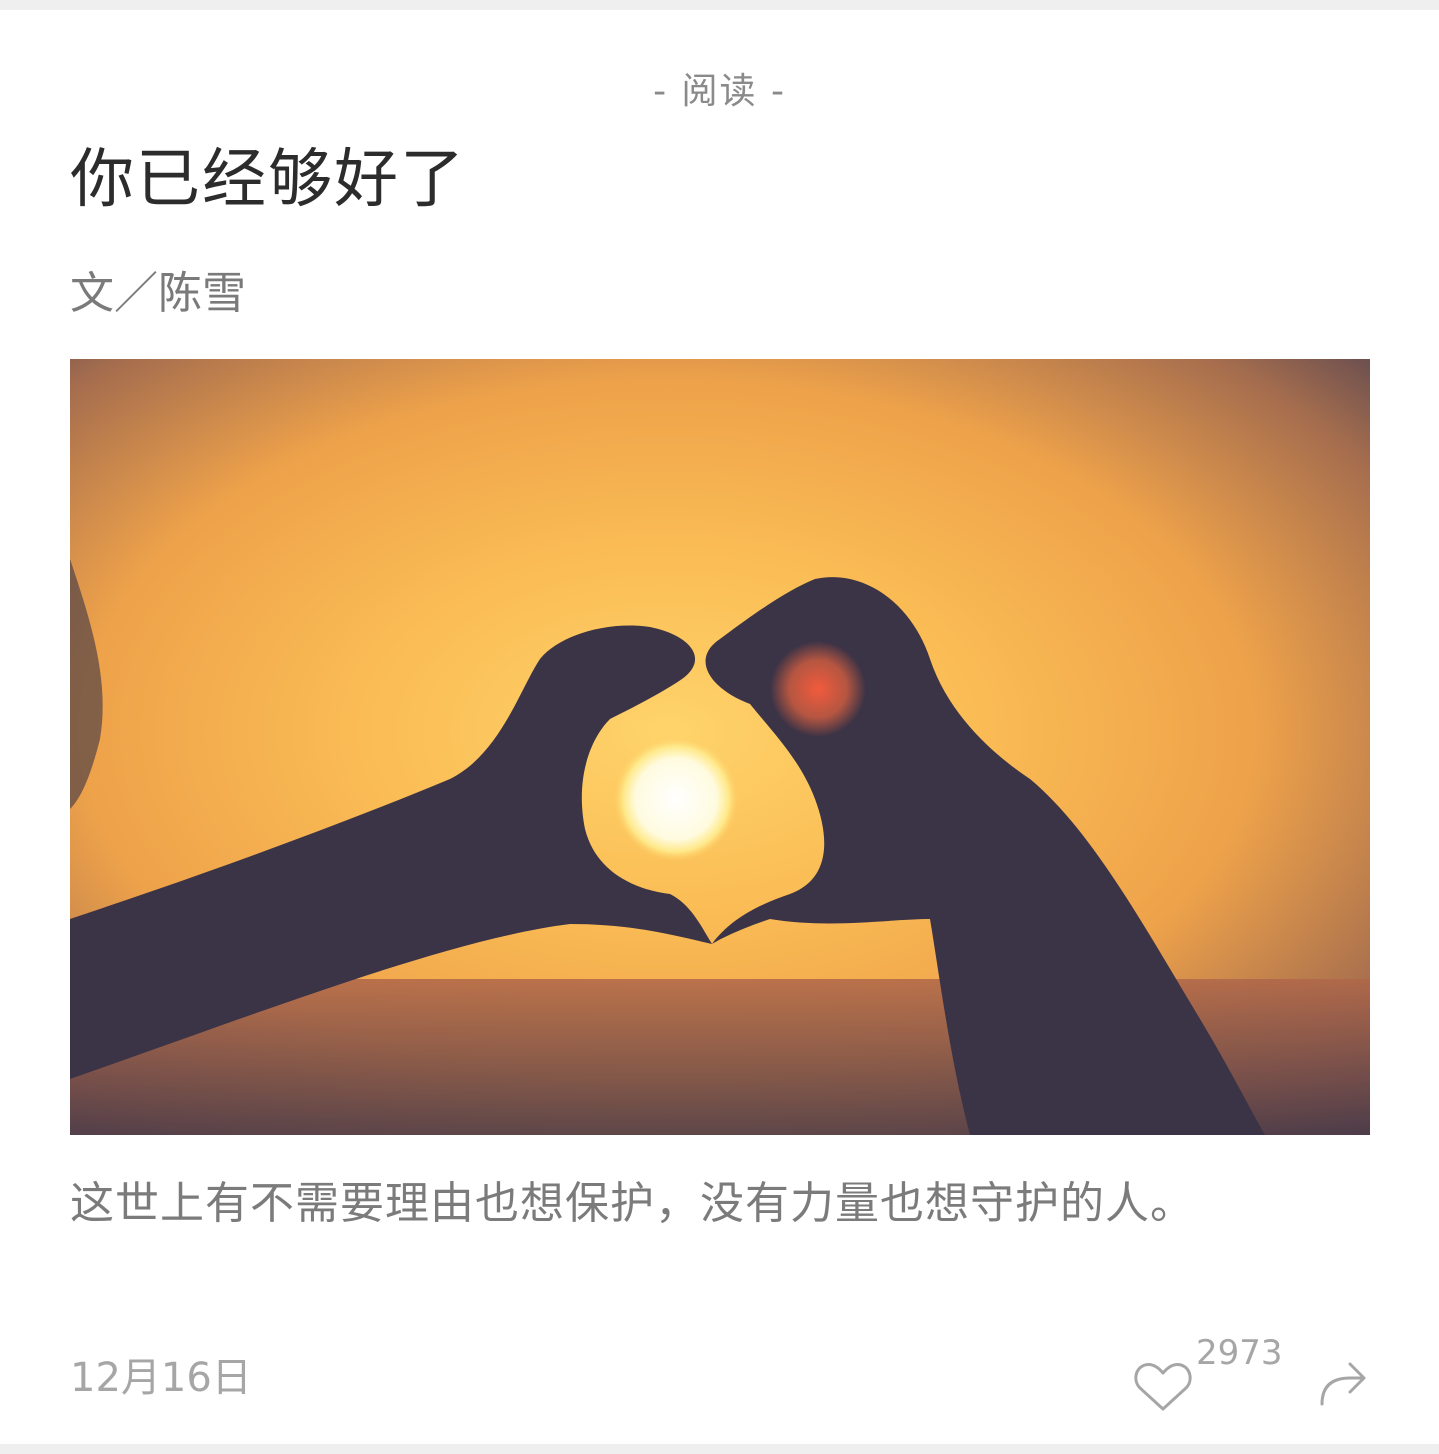 This screenshot has width=1439, height=1454. I want to click on heart-outline-icon, so click(1163, 1386).